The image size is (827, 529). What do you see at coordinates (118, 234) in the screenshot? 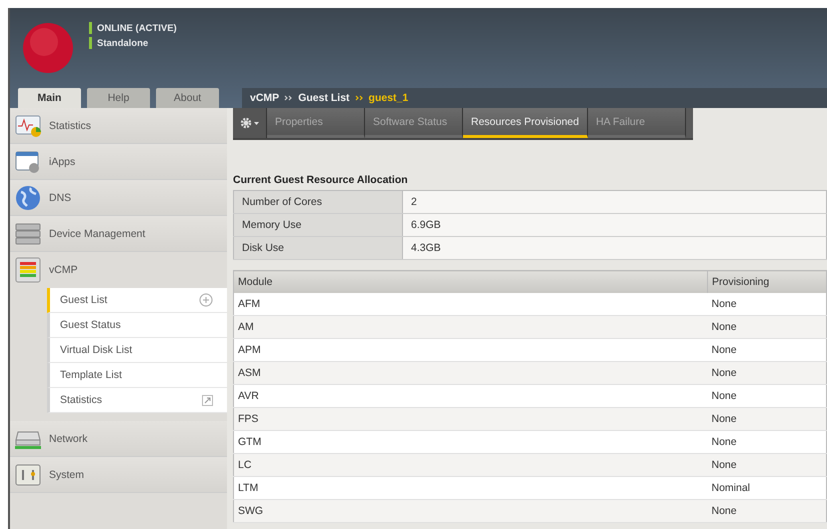
I see `sidebar-item: Device Management` at bounding box center [118, 234].